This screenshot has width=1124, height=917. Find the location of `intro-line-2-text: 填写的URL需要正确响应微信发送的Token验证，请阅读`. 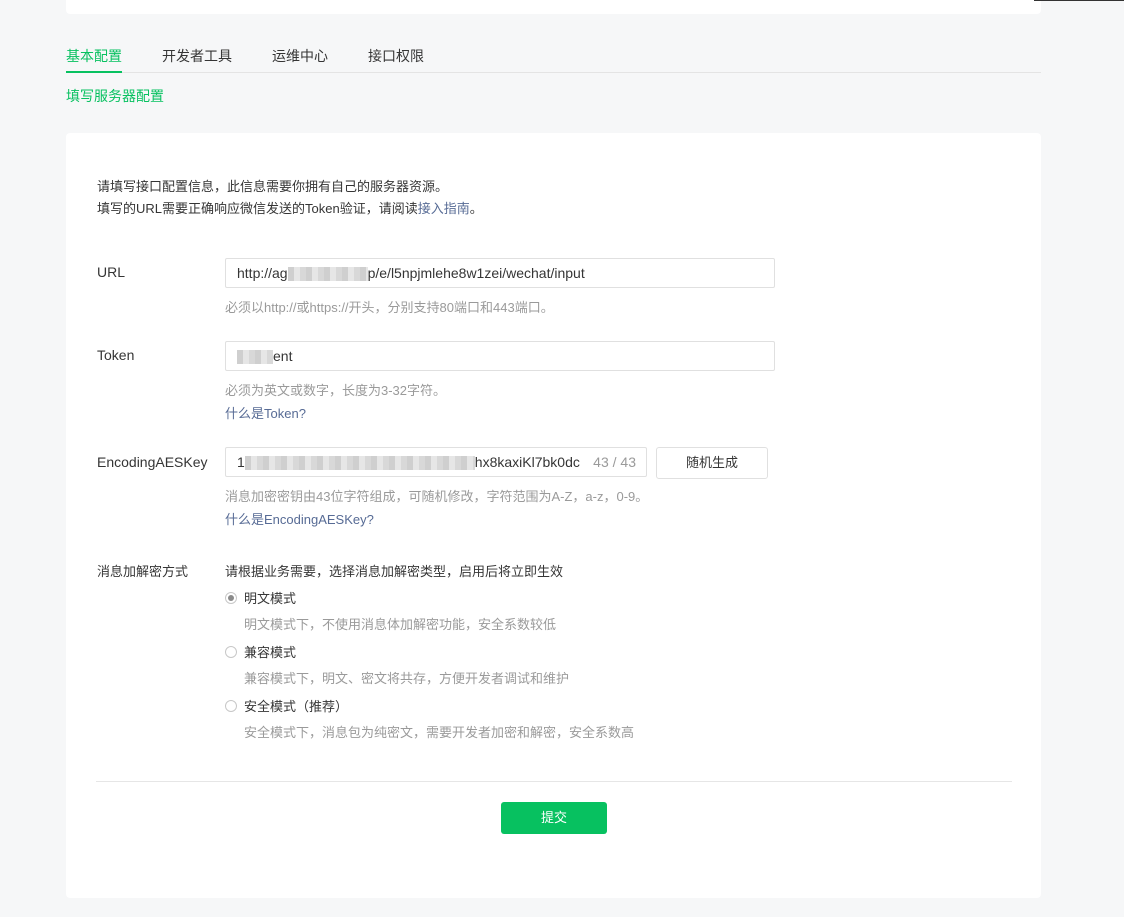

intro-line-2-text: 填写的URL需要正确响应微信发送的Token验证，请阅读 is located at coordinates (257, 208).